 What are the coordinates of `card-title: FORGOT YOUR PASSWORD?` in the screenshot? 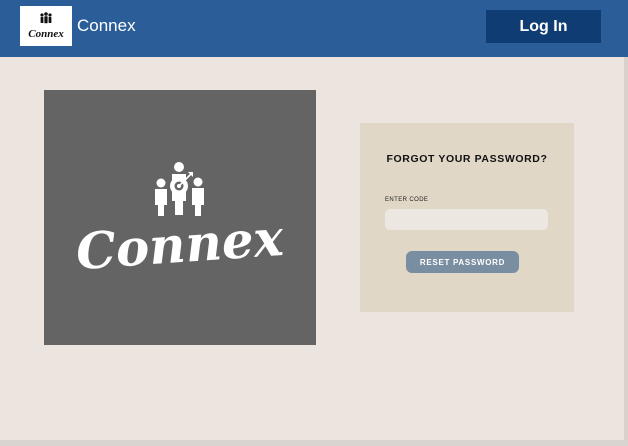 It's located at (467, 159).